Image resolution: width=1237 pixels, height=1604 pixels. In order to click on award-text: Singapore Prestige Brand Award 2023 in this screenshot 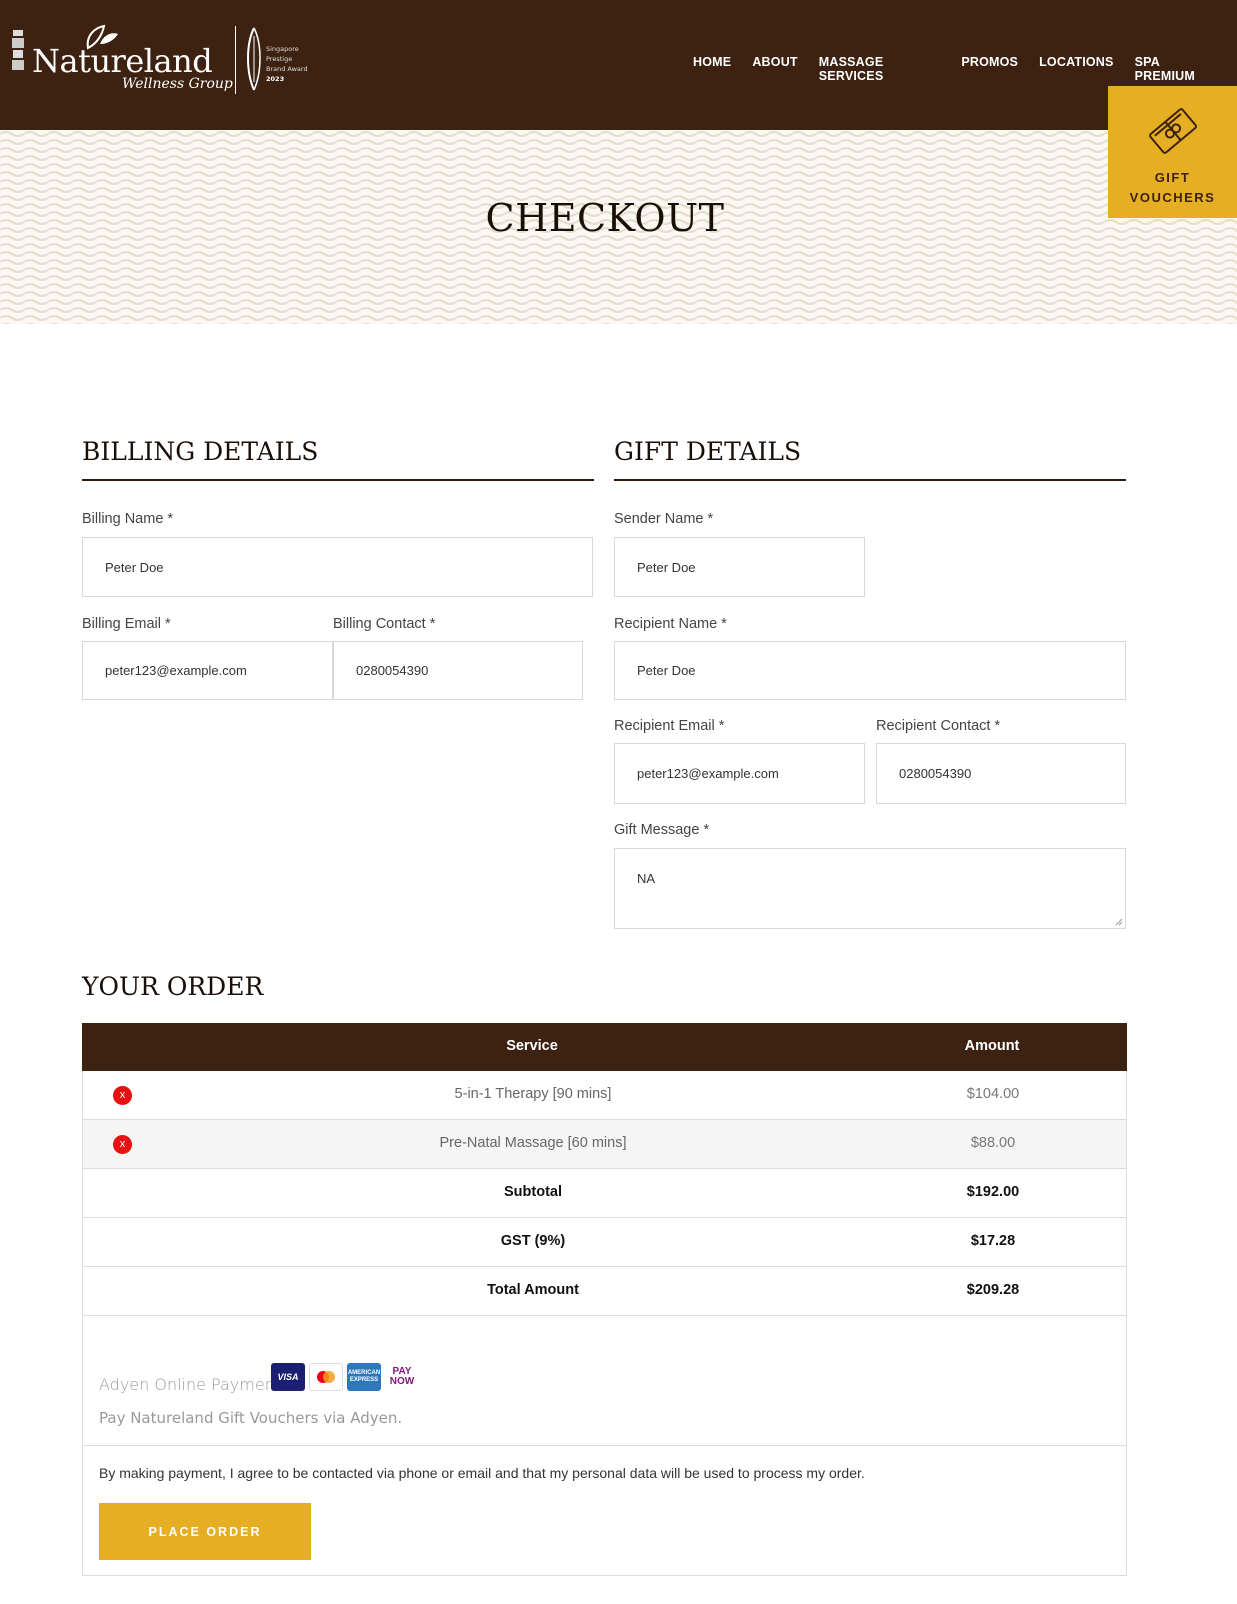, I will do `click(287, 64)`.